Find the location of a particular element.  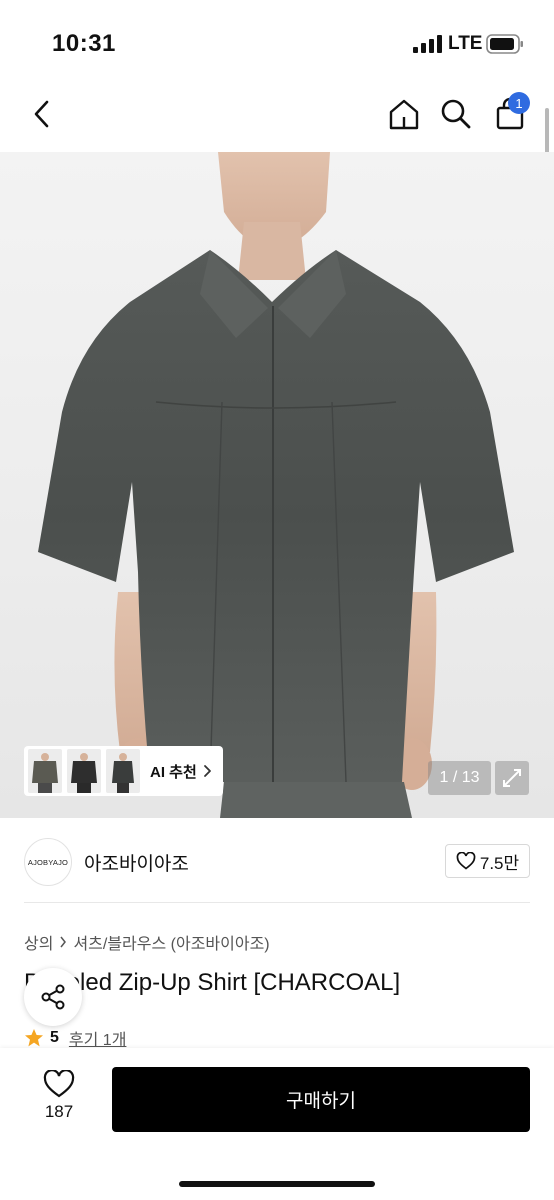

search-button is located at coordinates (456, 114).